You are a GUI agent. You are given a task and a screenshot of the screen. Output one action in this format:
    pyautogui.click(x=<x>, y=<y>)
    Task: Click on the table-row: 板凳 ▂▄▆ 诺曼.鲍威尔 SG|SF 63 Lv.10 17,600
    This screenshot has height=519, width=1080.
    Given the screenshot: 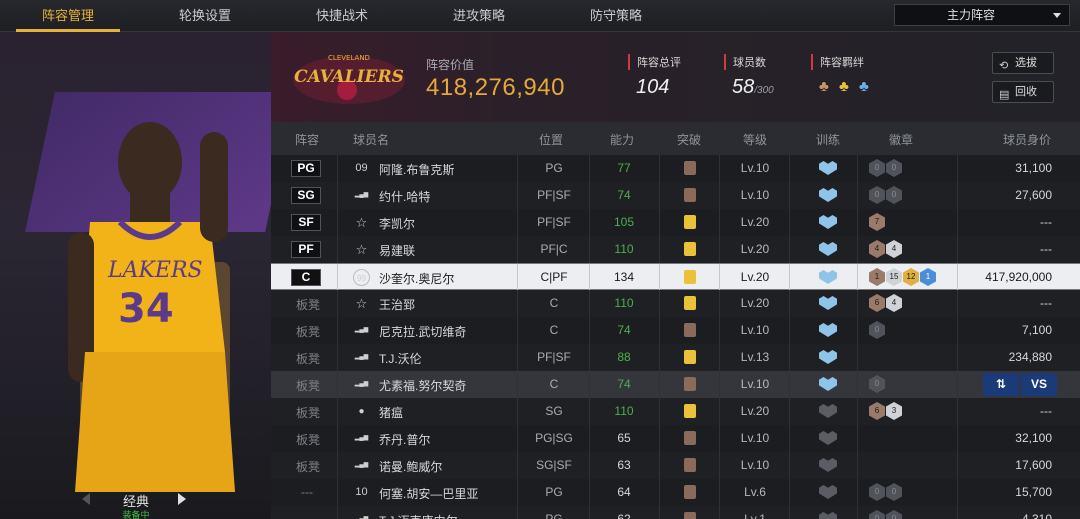 What is the action you would take?
    pyautogui.click(x=675, y=465)
    